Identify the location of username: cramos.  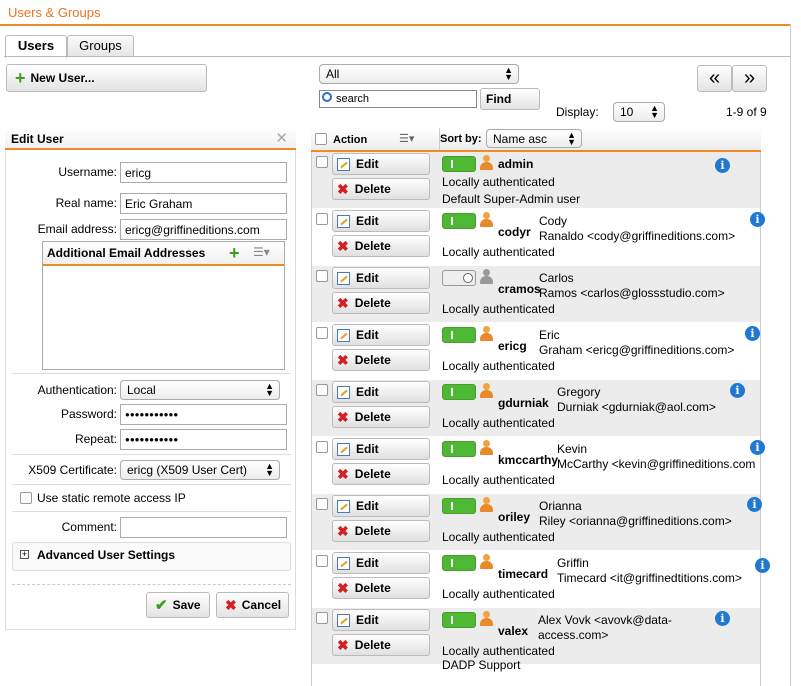
(519, 289).